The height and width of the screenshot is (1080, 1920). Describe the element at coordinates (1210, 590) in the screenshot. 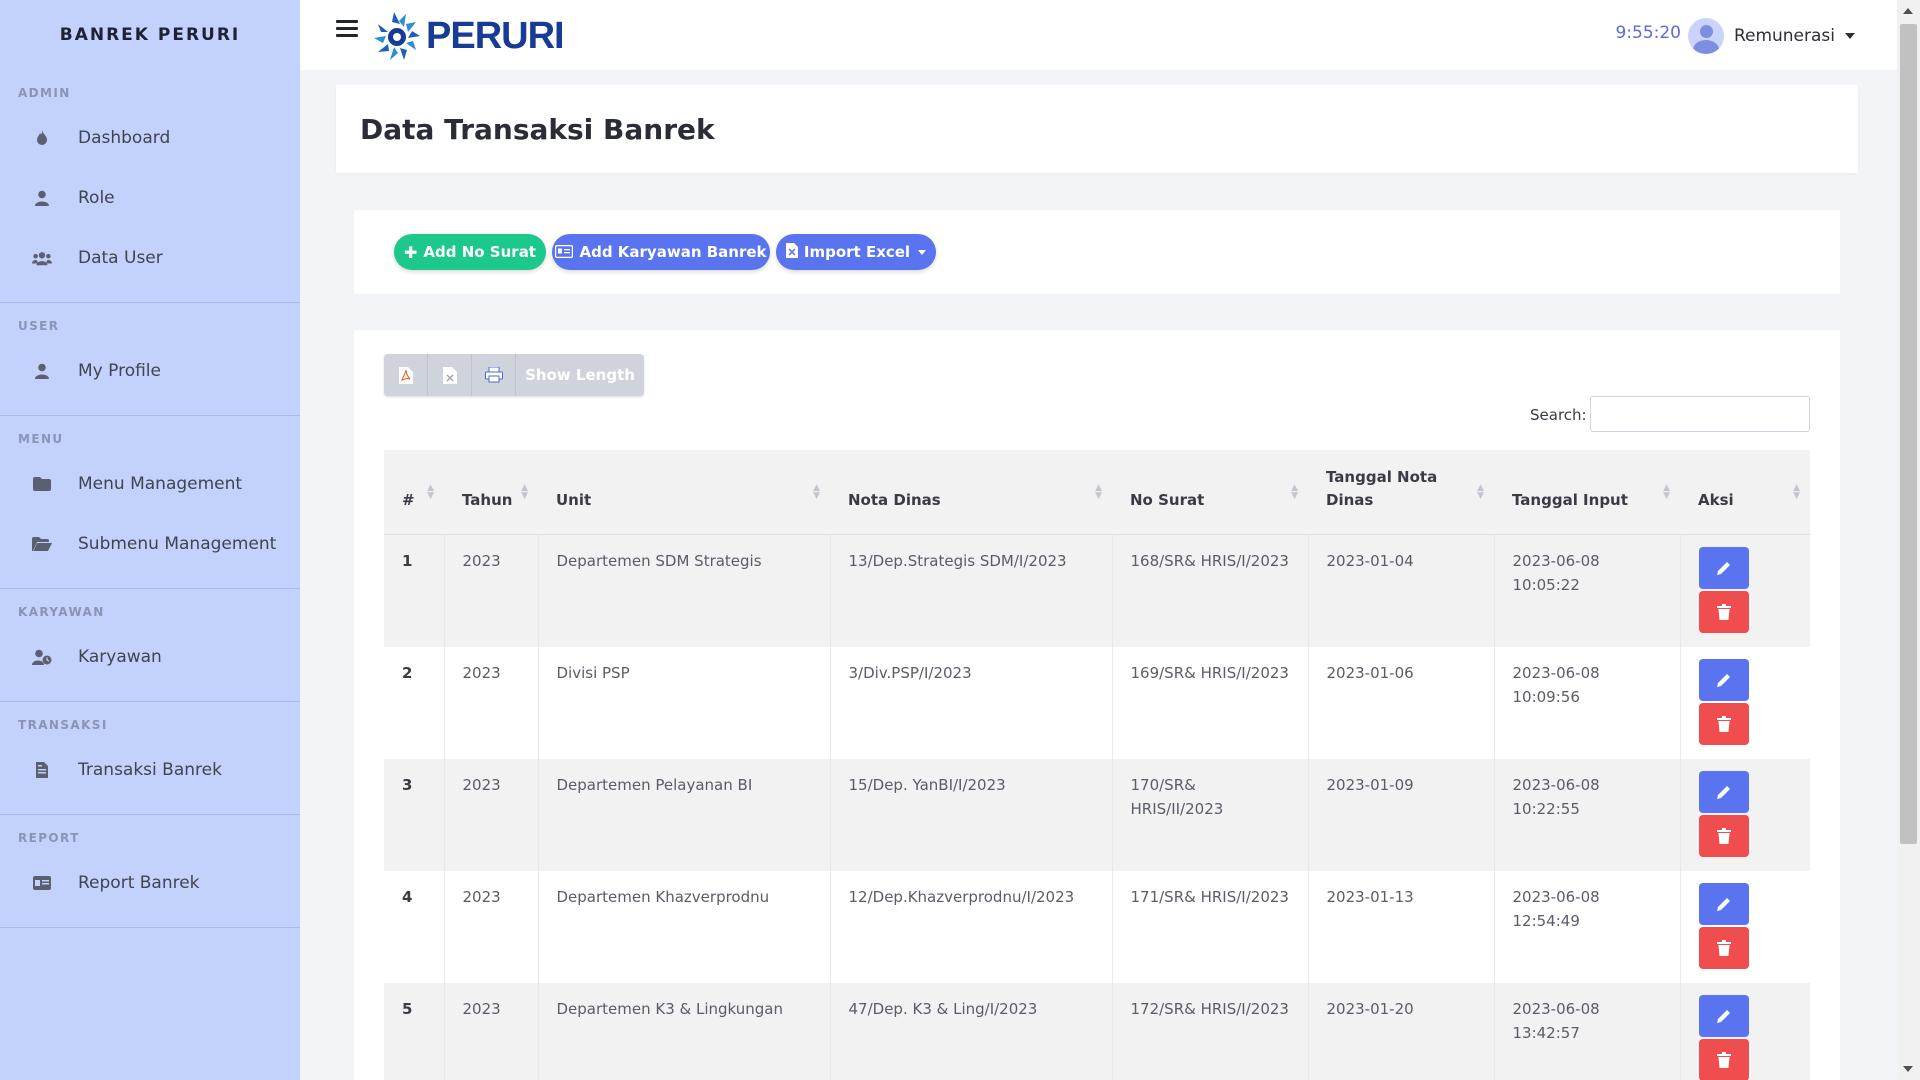

I see `cell-no-surat: 168/SR& HRIS/I/2023` at that location.